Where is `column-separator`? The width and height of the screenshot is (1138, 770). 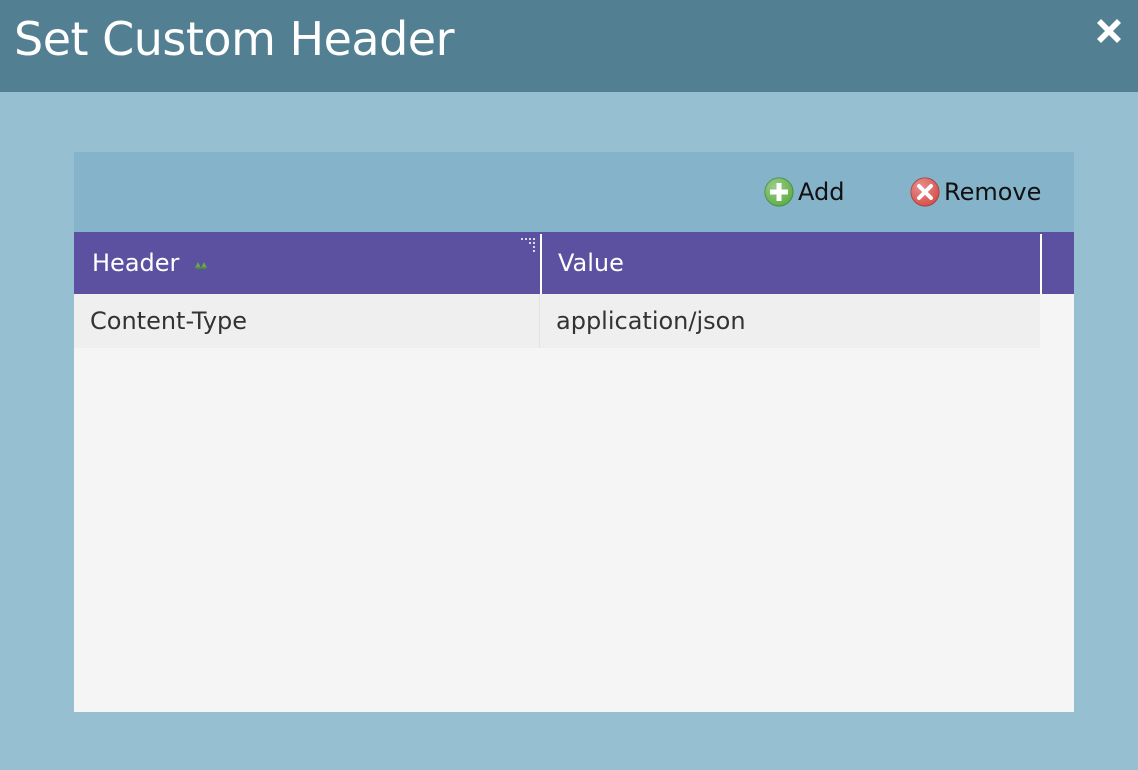
column-separator is located at coordinates (1041, 264).